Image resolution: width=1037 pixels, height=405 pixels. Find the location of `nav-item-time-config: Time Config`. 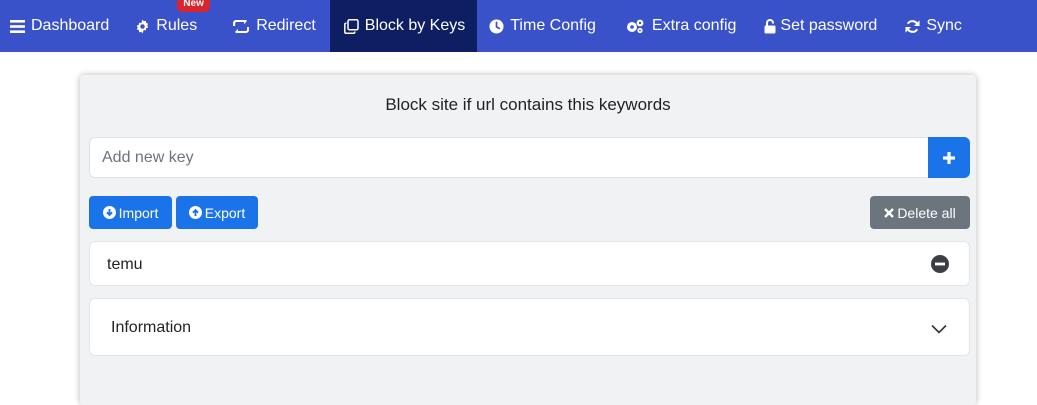

nav-item-time-config: Time Config is located at coordinates (542, 26).